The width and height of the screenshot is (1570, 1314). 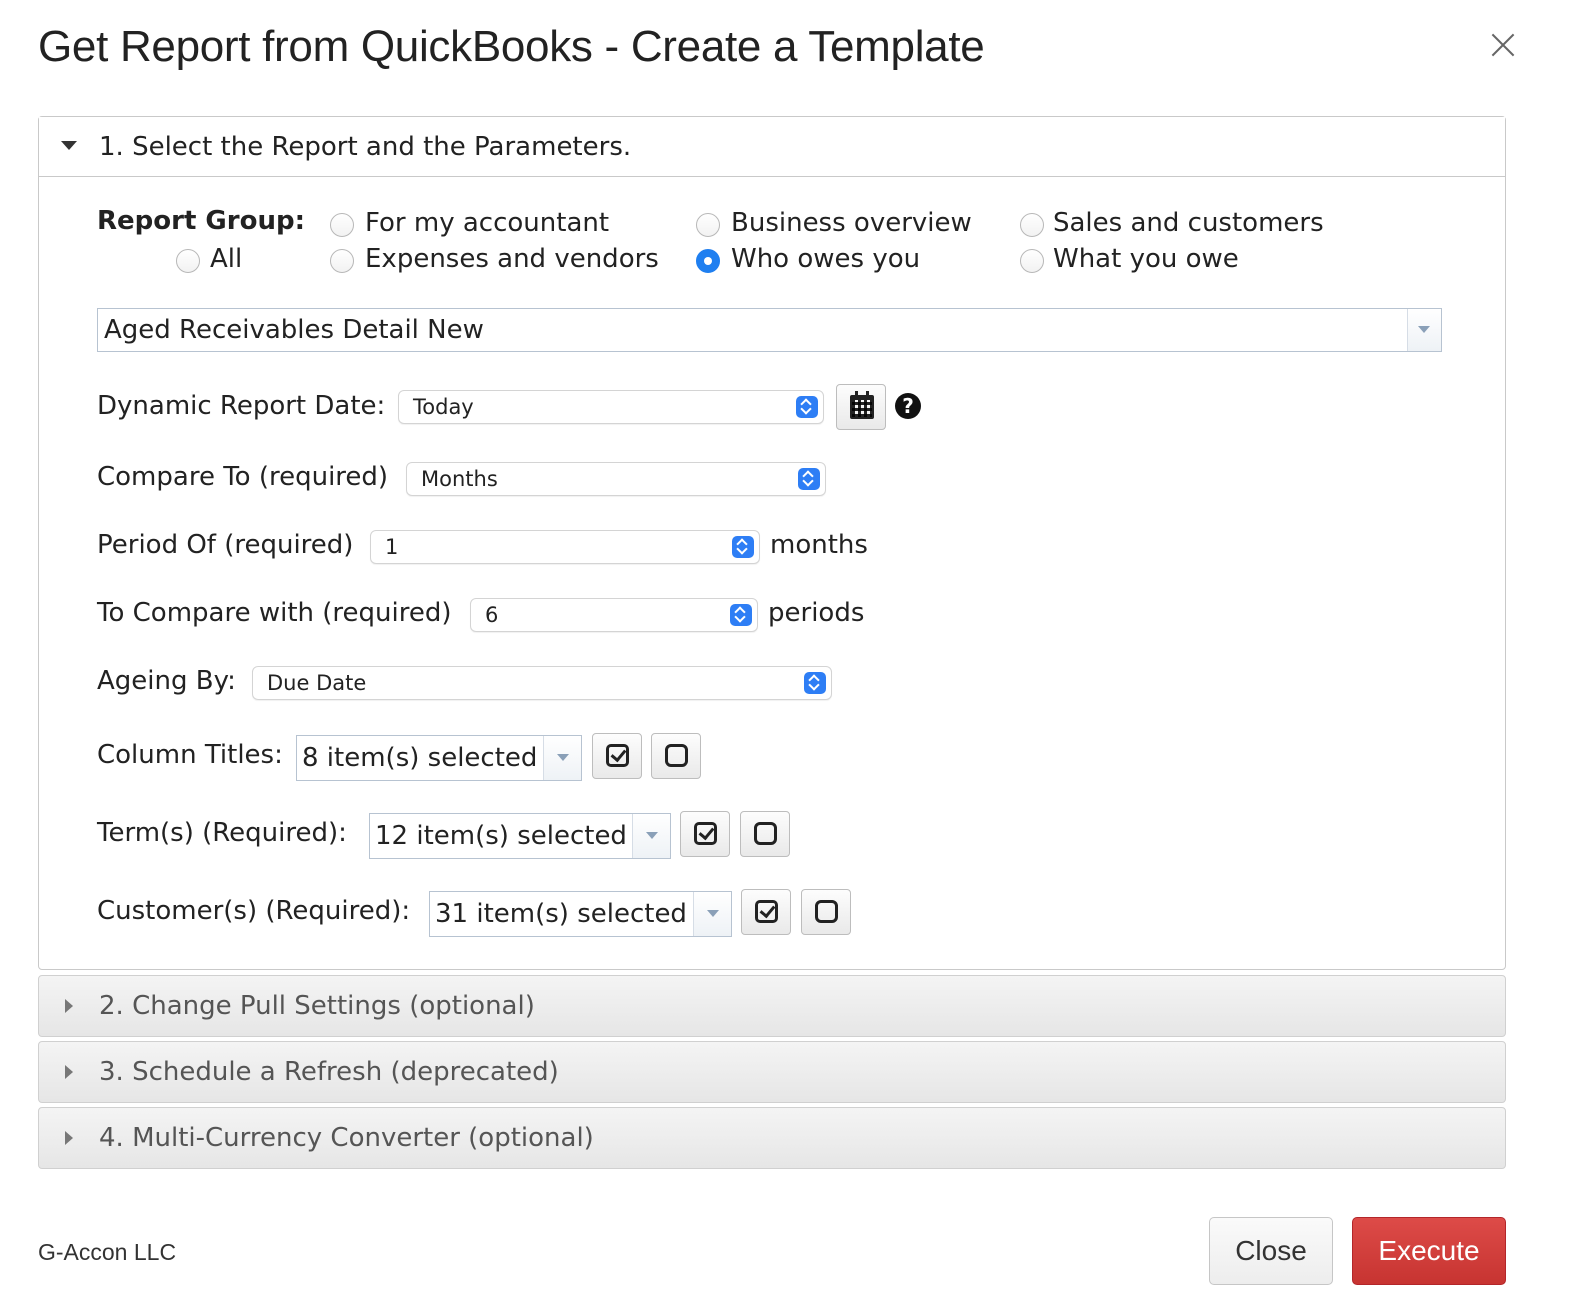 I want to click on column-titles-clear-button, so click(x=676, y=756).